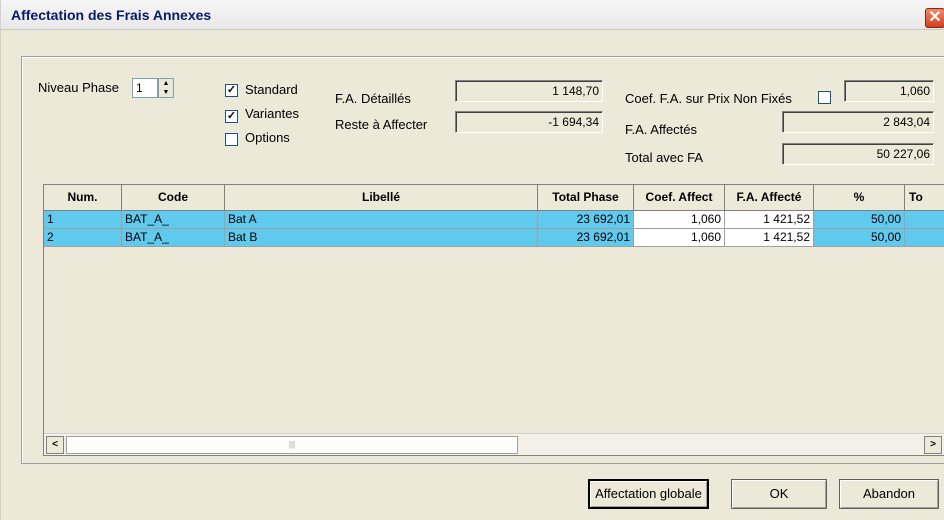 The image size is (944, 520). I want to click on coef-fa-field: 1,060, so click(889, 91).